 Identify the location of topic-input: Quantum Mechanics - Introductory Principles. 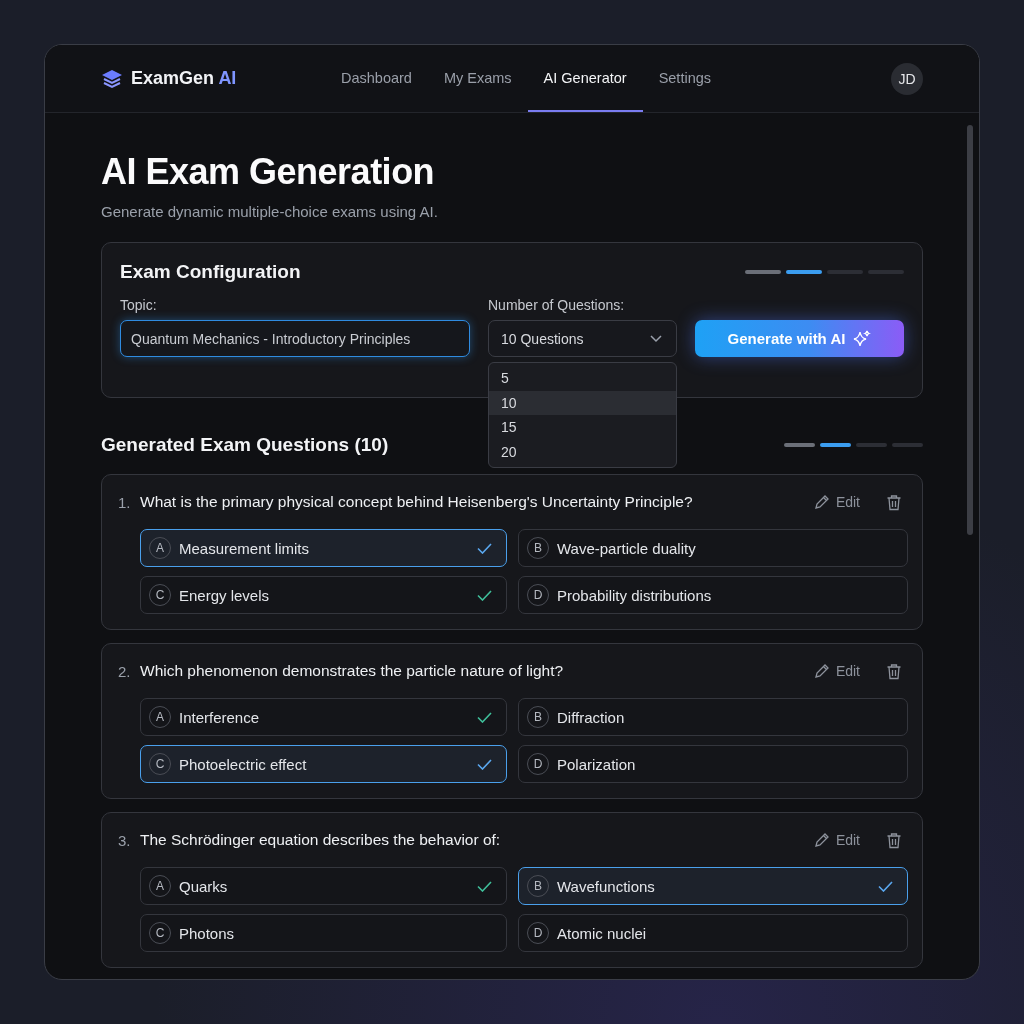
(295, 338).